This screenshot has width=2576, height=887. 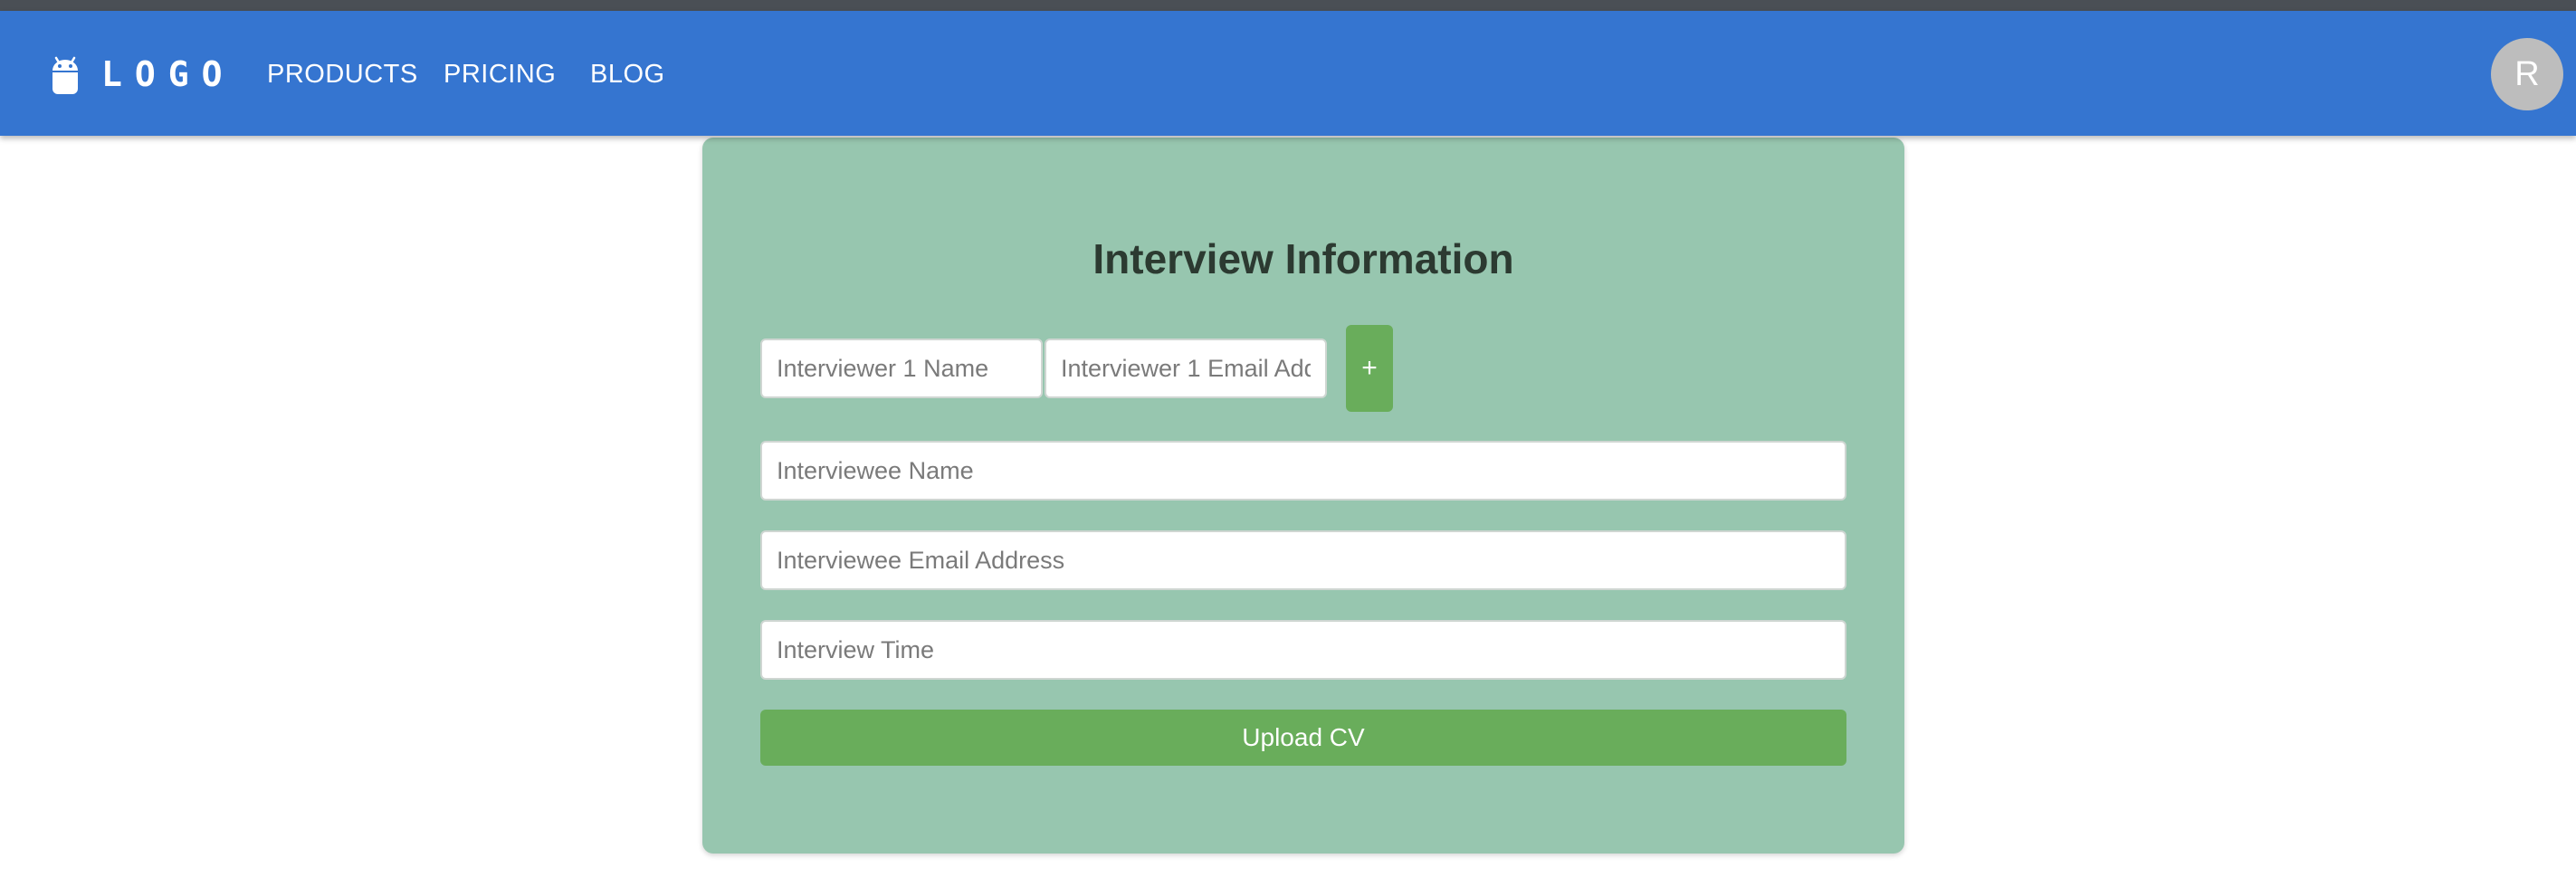 What do you see at coordinates (1369, 368) in the screenshot?
I see `add-interviewer-button: +` at bounding box center [1369, 368].